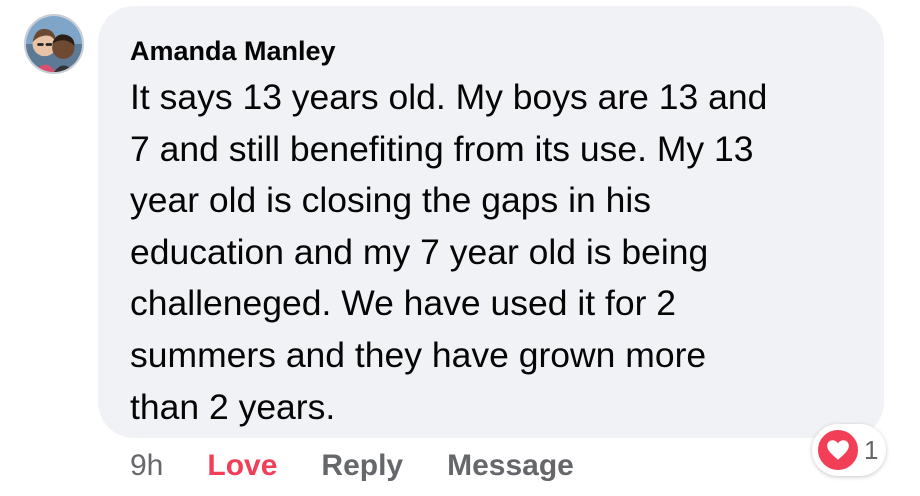  What do you see at coordinates (146, 466) in the screenshot?
I see `timestamp: 9h` at bounding box center [146, 466].